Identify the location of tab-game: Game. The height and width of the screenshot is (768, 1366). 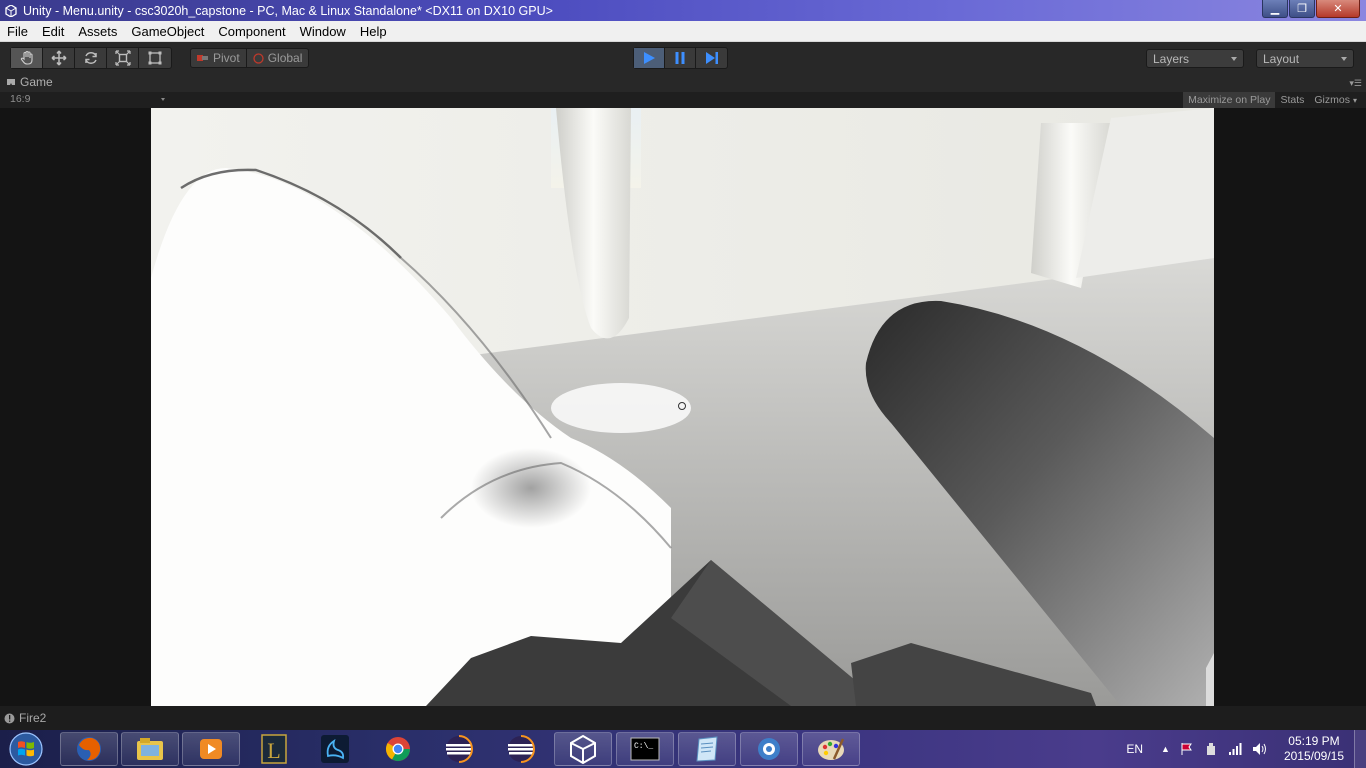
(29, 82).